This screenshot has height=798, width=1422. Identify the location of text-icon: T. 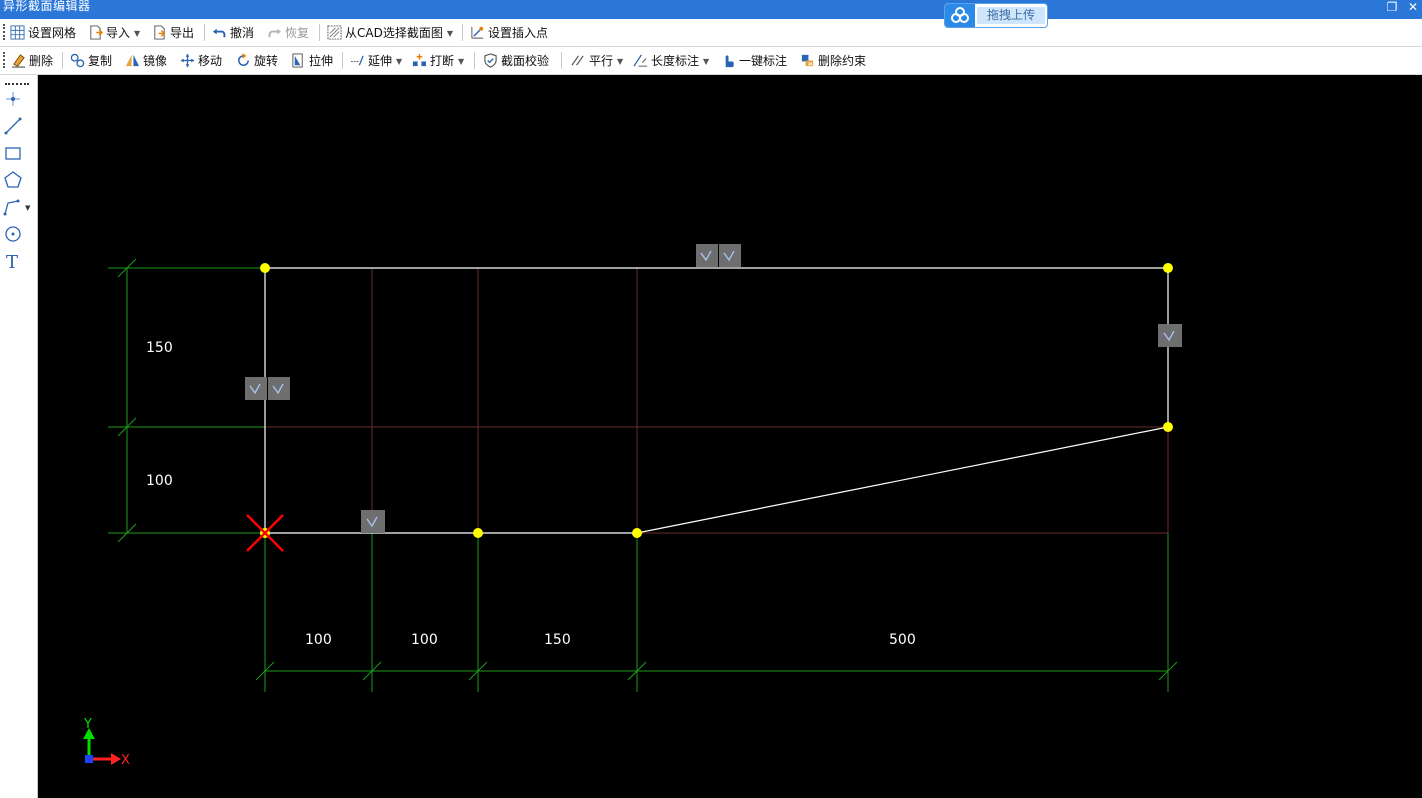
(13, 261).